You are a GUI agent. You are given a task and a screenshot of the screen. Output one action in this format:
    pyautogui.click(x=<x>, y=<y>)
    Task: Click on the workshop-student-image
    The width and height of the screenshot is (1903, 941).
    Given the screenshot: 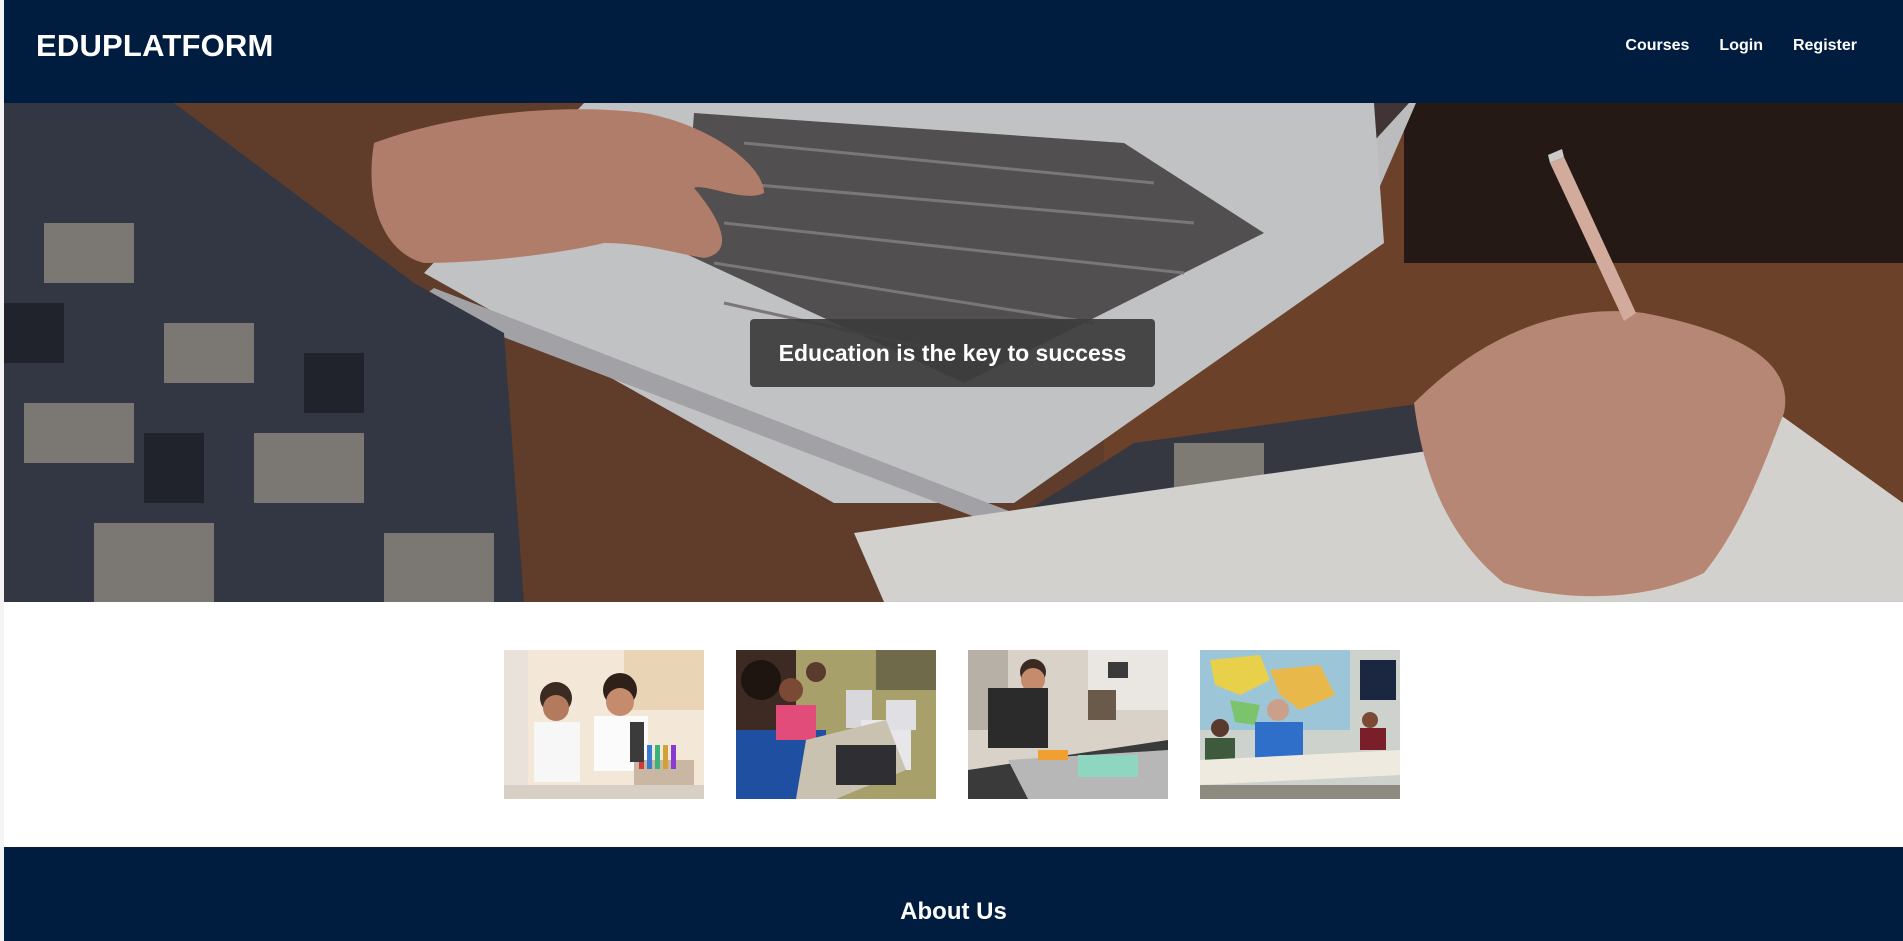 What is the action you would take?
    pyautogui.click(x=1068, y=724)
    